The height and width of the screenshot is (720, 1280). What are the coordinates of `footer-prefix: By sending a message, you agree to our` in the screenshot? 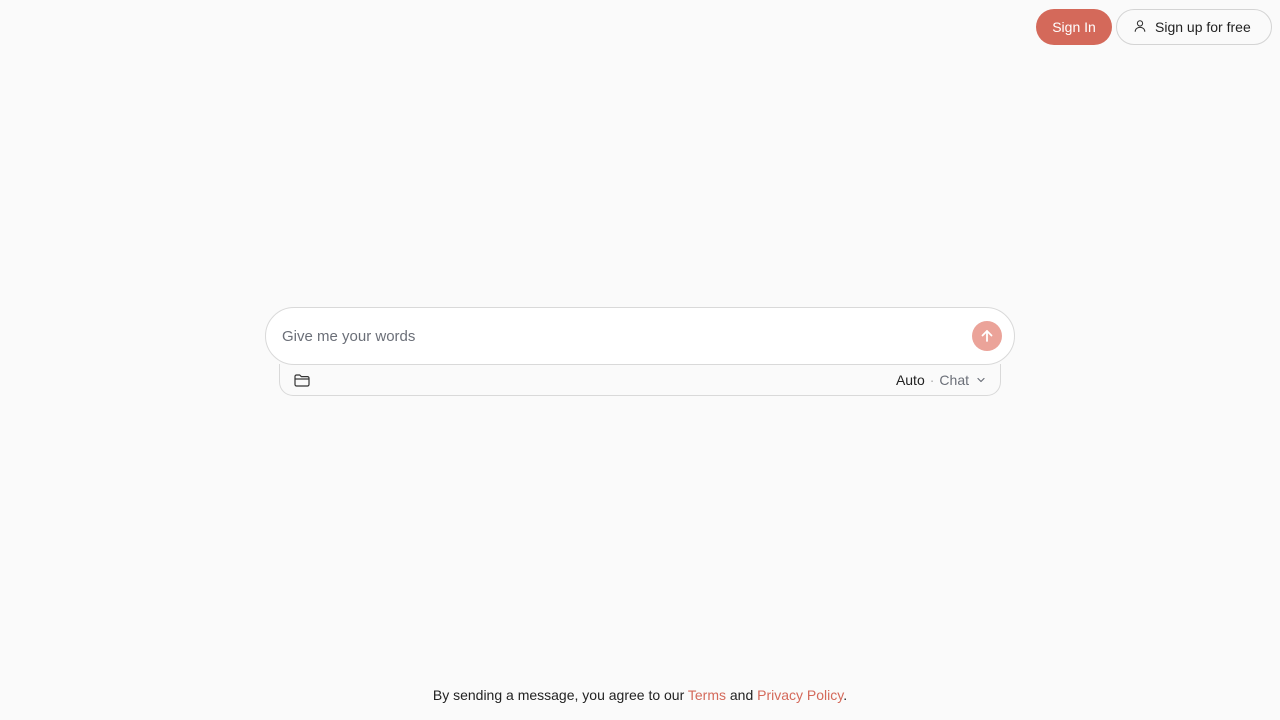 It's located at (560, 695).